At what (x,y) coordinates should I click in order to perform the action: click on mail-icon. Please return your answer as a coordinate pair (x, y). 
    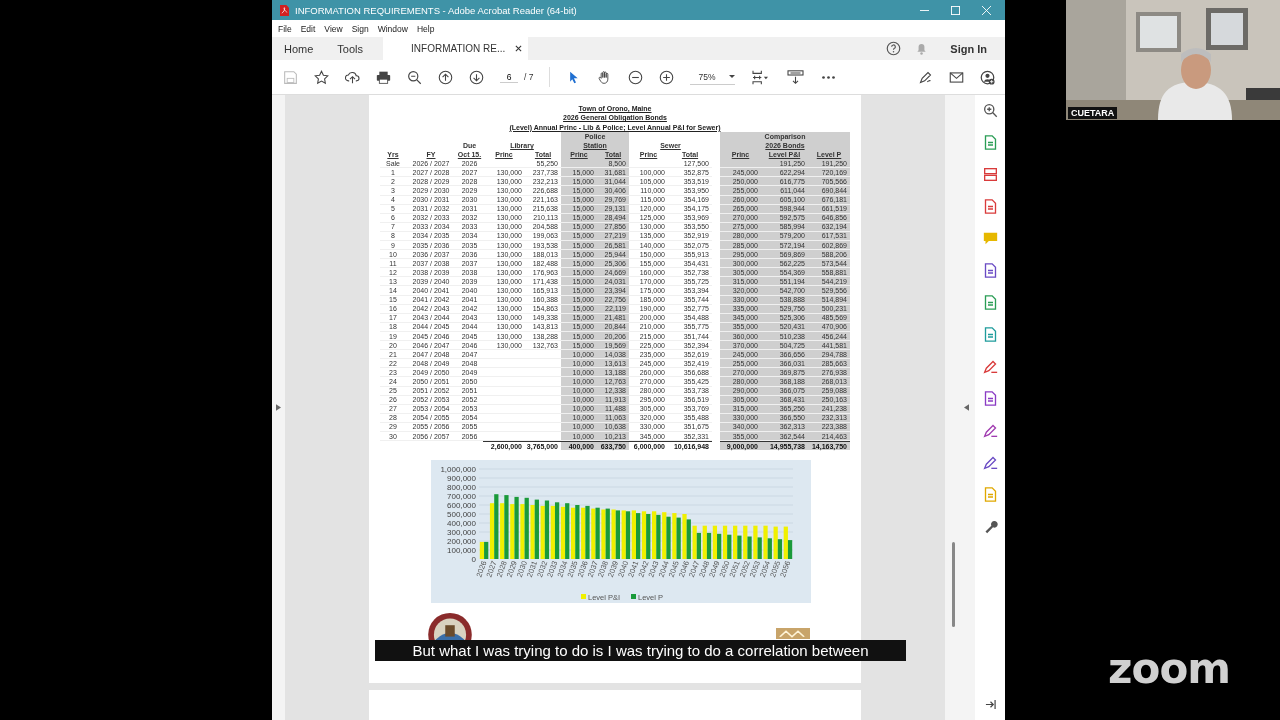
    Looking at the image, I should click on (956, 77).